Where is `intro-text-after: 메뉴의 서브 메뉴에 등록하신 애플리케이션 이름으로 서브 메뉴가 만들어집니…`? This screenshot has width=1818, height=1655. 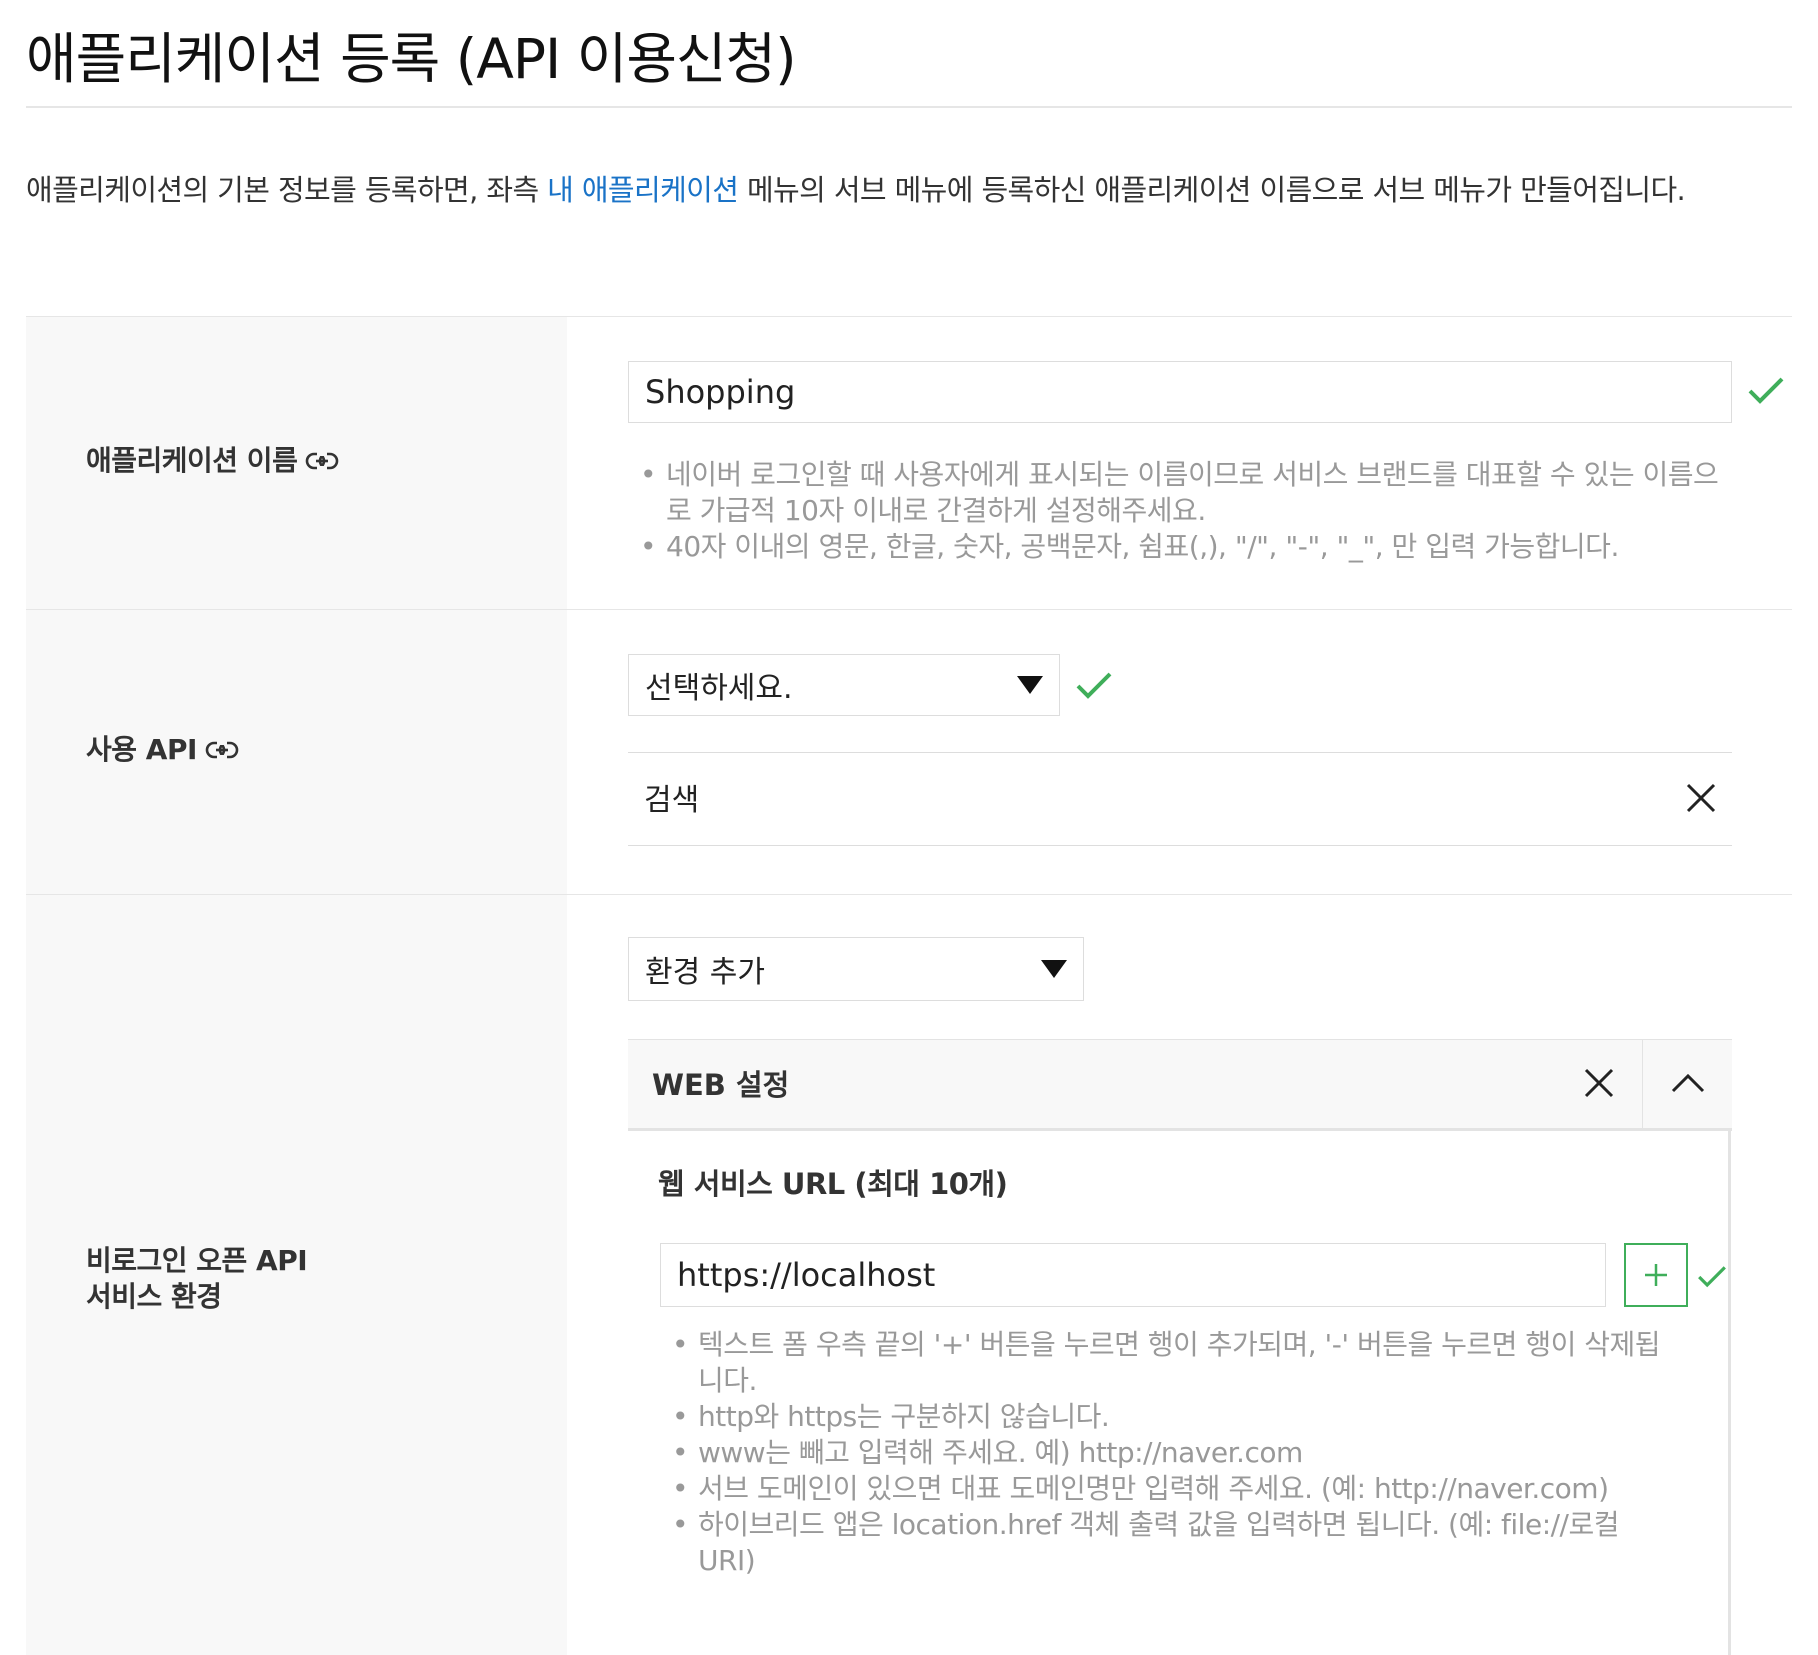
intro-text-after: 메뉴의 서브 메뉴에 등록하신 애플리케이션 이름으로 서브 메뉴가 만들어집니… is located at coordinates (1212, 190).